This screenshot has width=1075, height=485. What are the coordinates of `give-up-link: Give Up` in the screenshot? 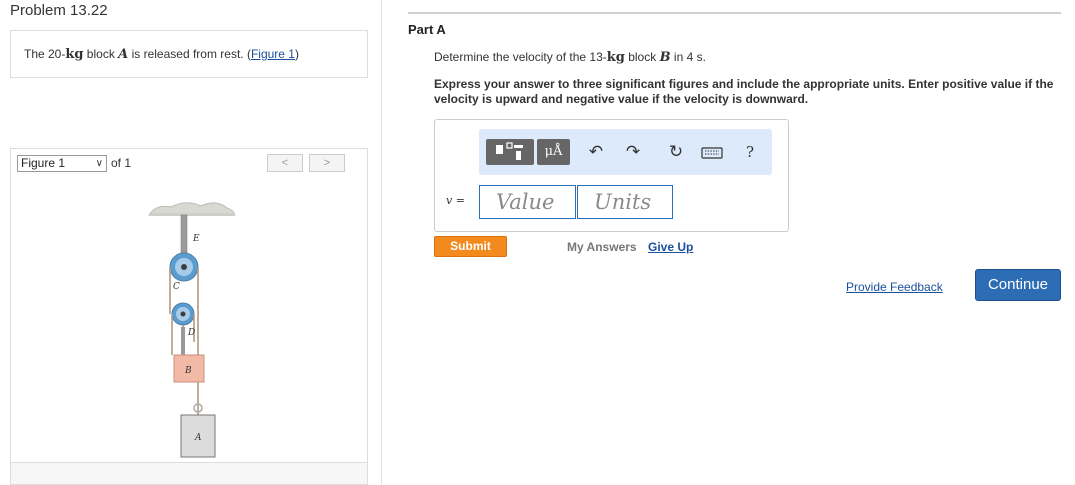 It's located at (670, 247).